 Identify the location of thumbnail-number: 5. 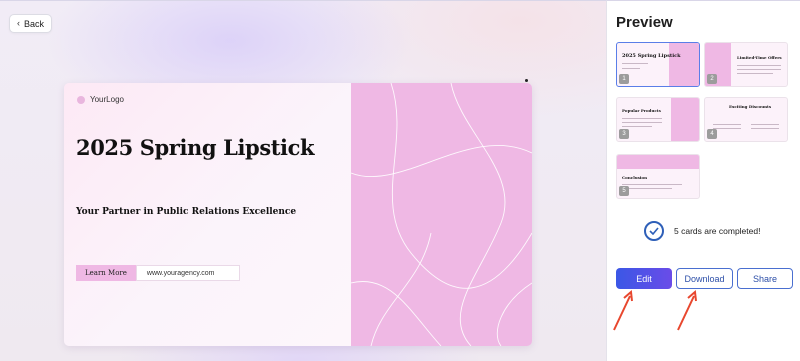
(624, 191).